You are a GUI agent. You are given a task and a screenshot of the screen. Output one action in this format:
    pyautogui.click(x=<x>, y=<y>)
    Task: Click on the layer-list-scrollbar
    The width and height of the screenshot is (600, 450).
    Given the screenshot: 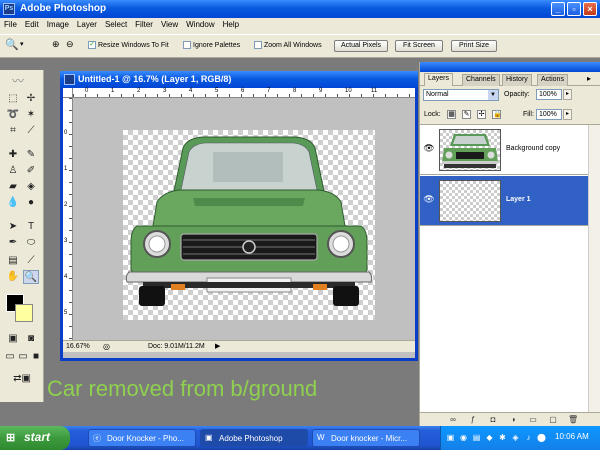 What is the action you would take?
    pyautogui.click(x=594, y=269)
    